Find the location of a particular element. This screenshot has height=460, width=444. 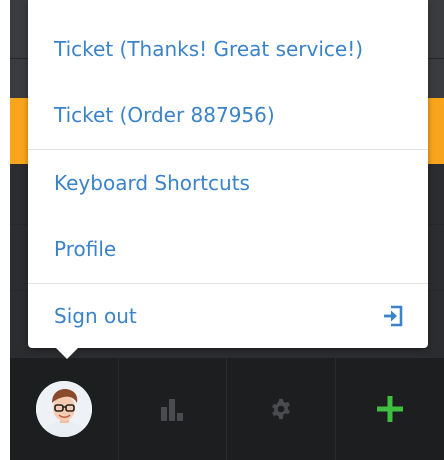

menu-item-keyboard-shortcuts: Keyboard Shortcuts is located at coordinates (228, 183).